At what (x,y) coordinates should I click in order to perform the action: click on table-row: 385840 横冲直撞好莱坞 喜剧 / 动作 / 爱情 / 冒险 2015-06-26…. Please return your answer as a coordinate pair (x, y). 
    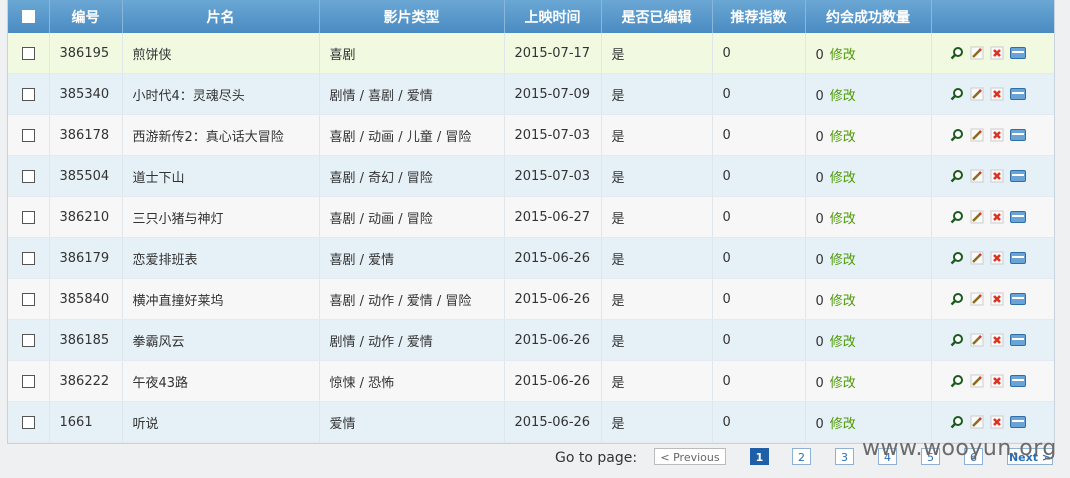
    Looking at the image, I should click on (531, 299).